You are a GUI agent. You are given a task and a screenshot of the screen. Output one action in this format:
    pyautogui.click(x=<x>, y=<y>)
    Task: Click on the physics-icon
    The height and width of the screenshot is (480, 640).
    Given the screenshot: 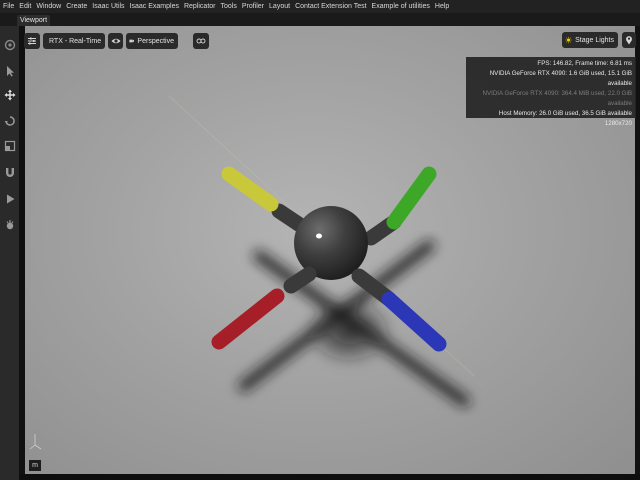 What is the action you would take?
    pyautogui.click(x=10, y=225)
    